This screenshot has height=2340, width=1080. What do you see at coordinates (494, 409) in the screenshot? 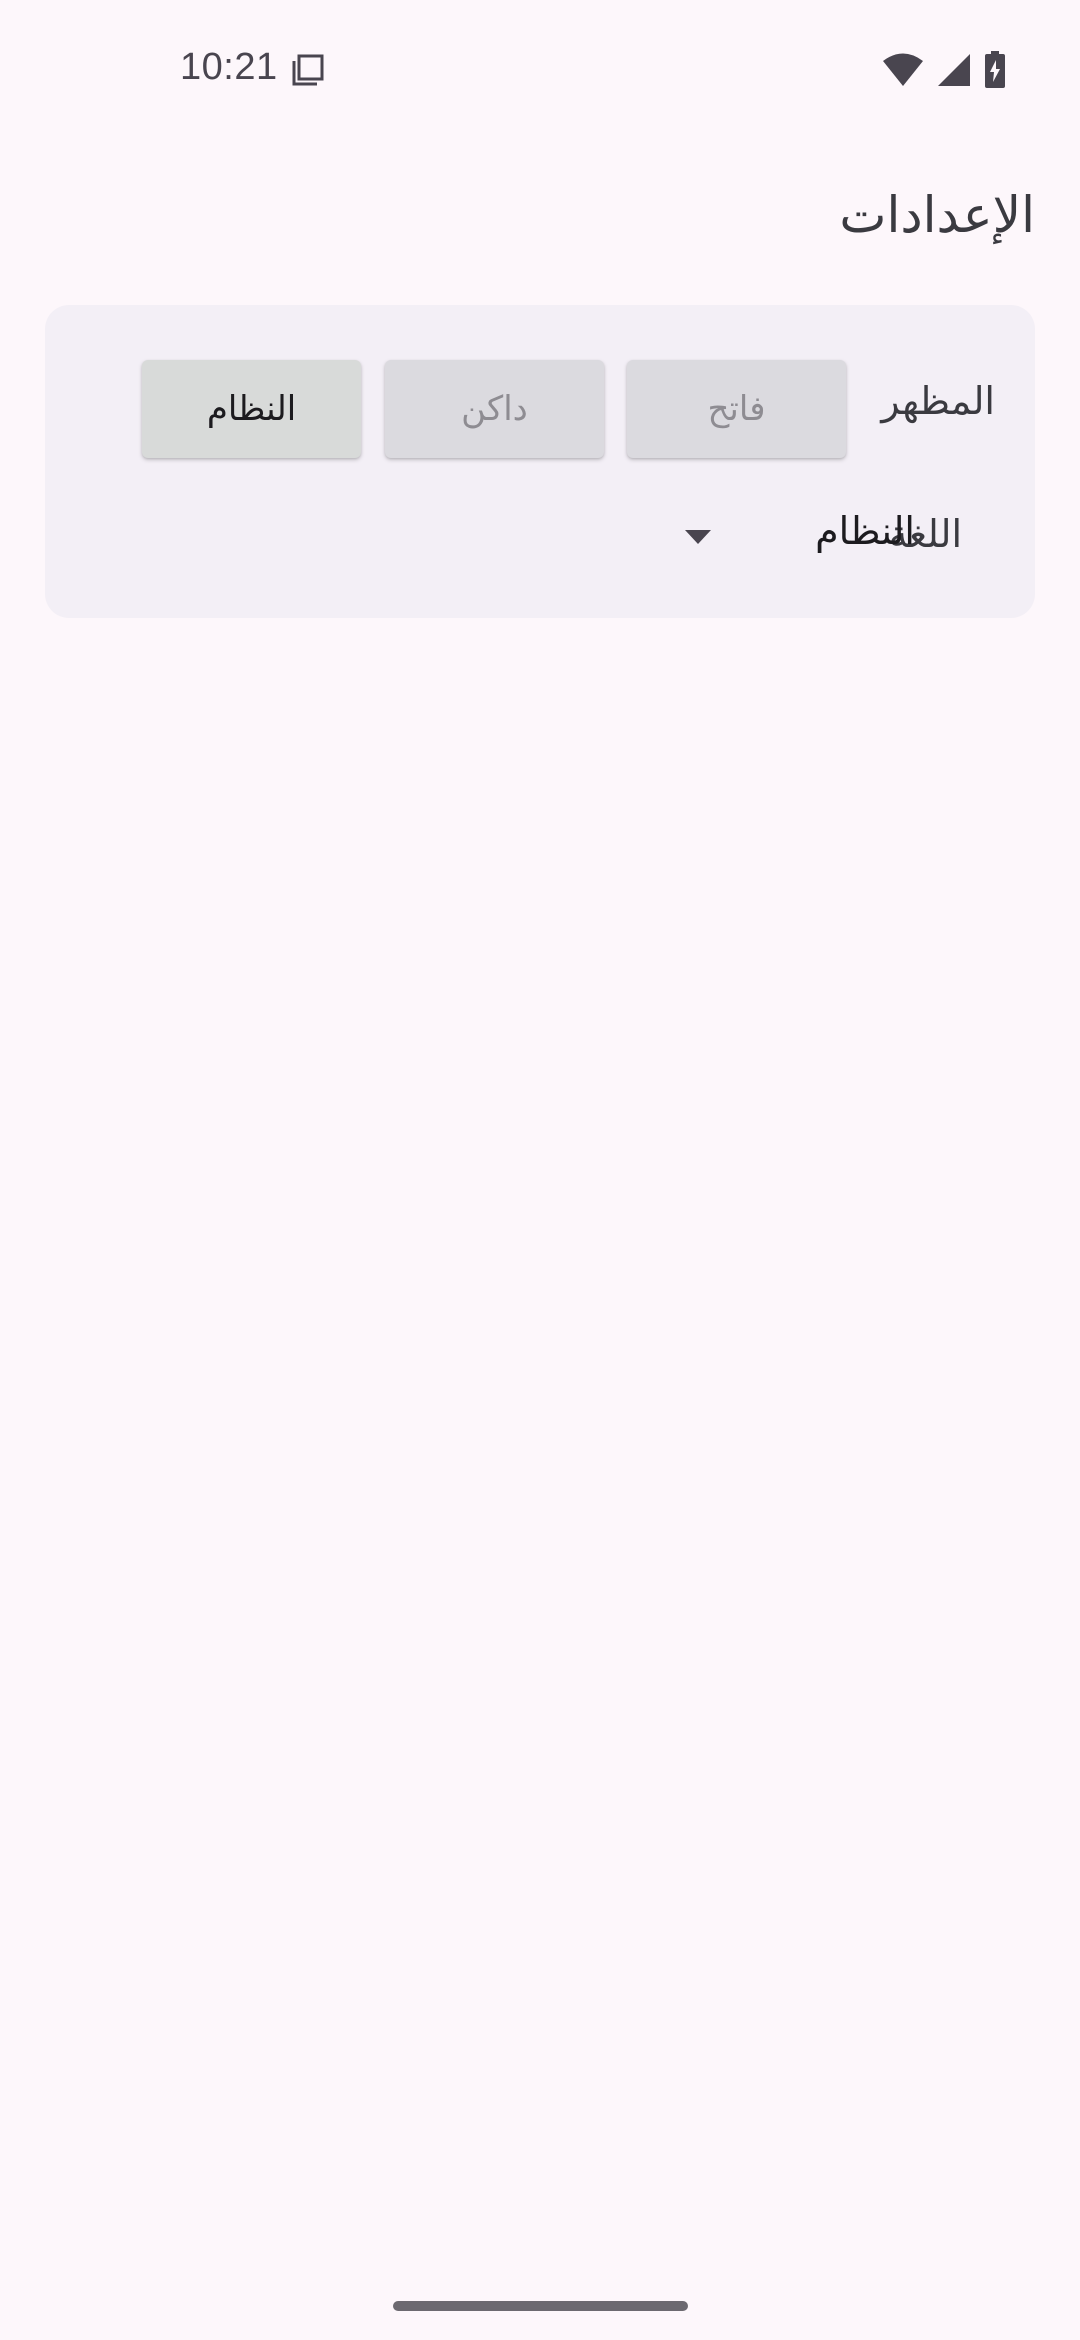
I see `theme-dark-button: داكن` at bounding box center [494, 409].